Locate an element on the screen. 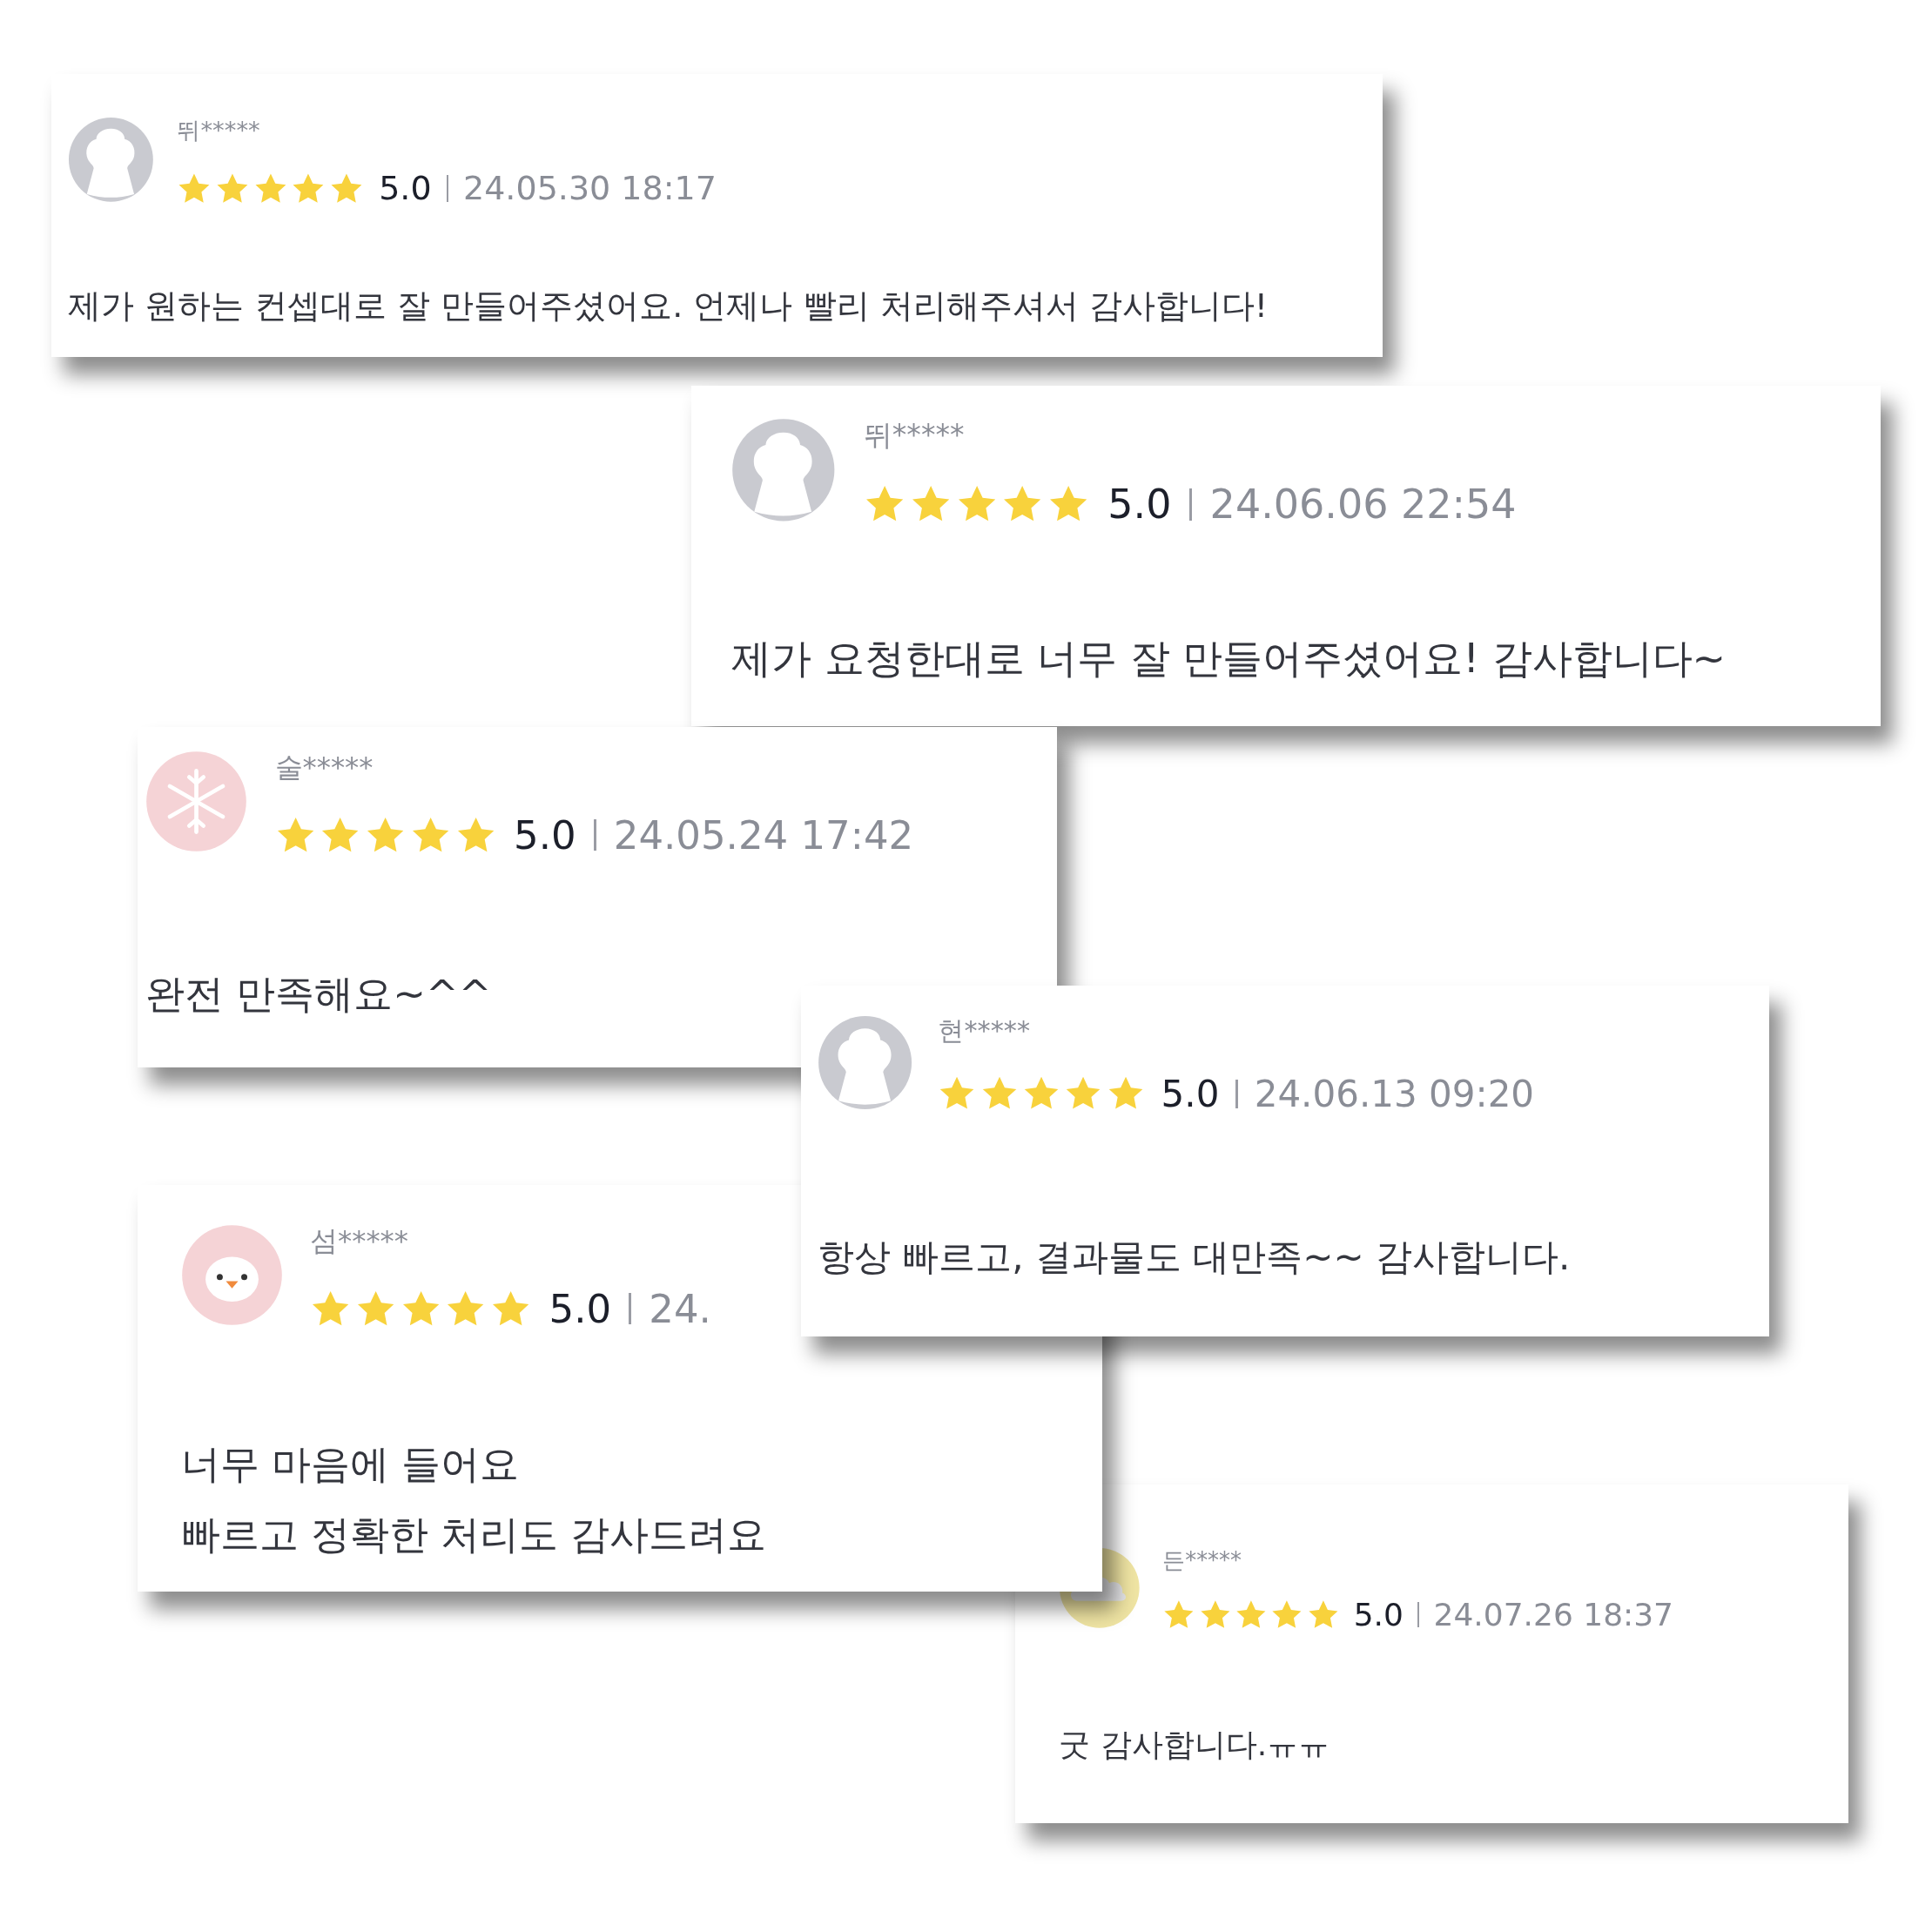  review-date: 24.05.30 18:17 is located at coordinates (590, 189).